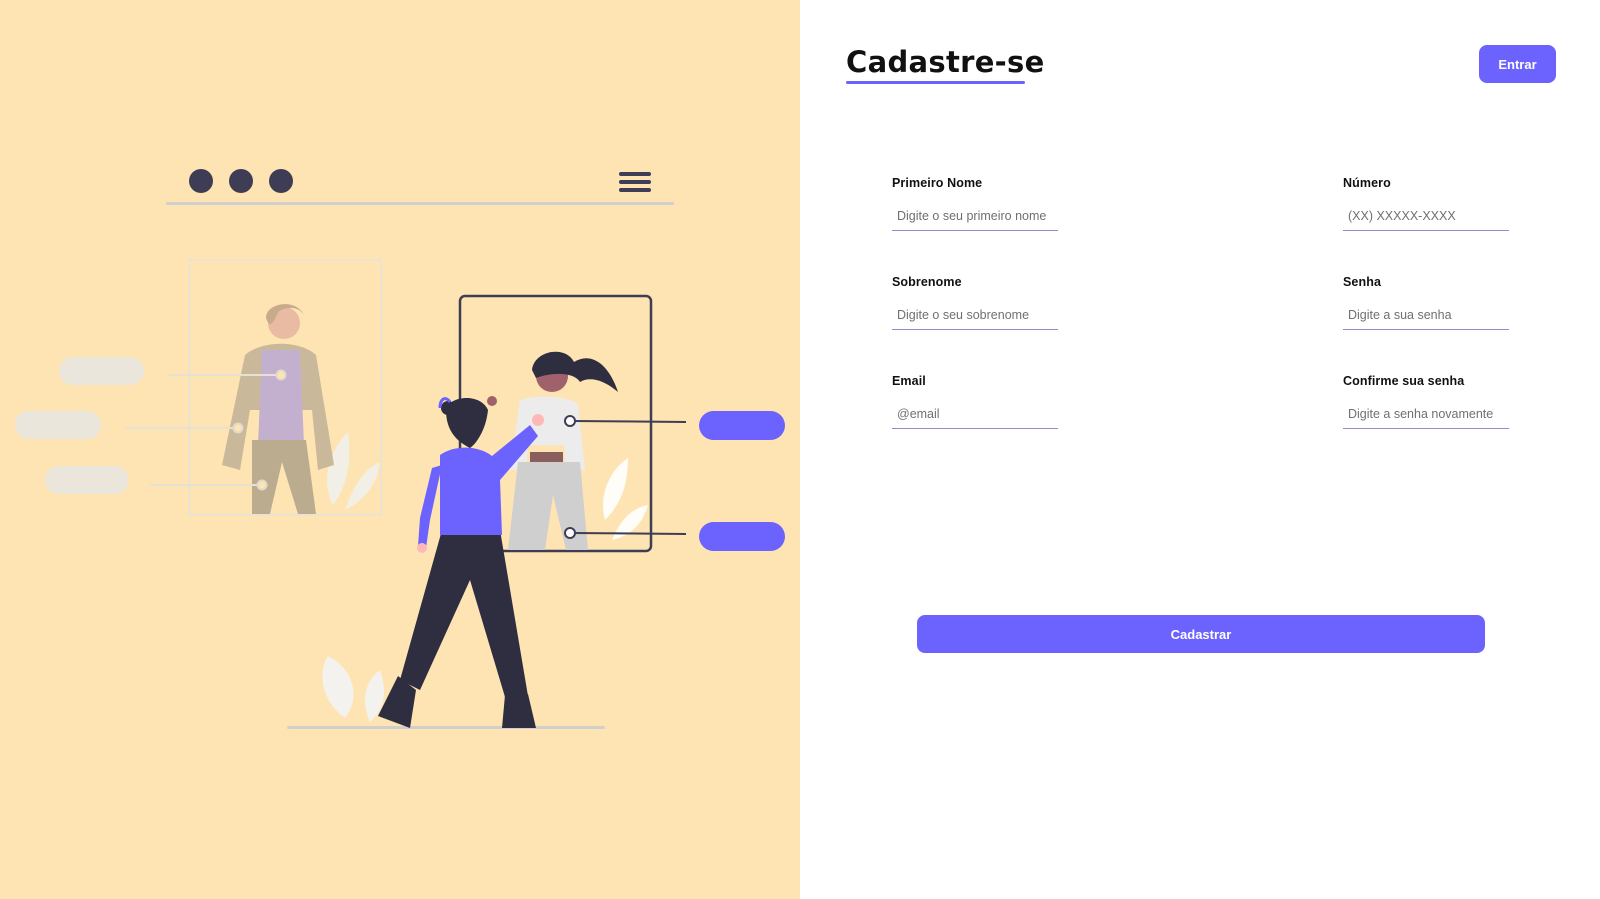 The height and width of the screenshot is (899, 1600). I want to click on first-name-group: Primeiro Nome, so click(975, 203).